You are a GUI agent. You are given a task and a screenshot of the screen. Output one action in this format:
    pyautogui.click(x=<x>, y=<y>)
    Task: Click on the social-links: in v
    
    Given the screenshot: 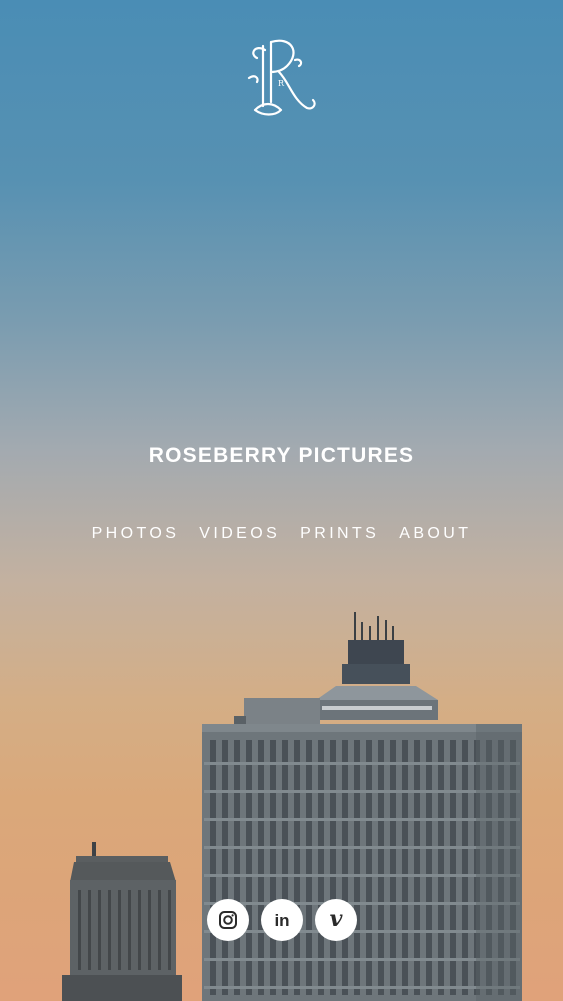 What is the action you would take?
    pyautogui.click(x=282, y=920)
    